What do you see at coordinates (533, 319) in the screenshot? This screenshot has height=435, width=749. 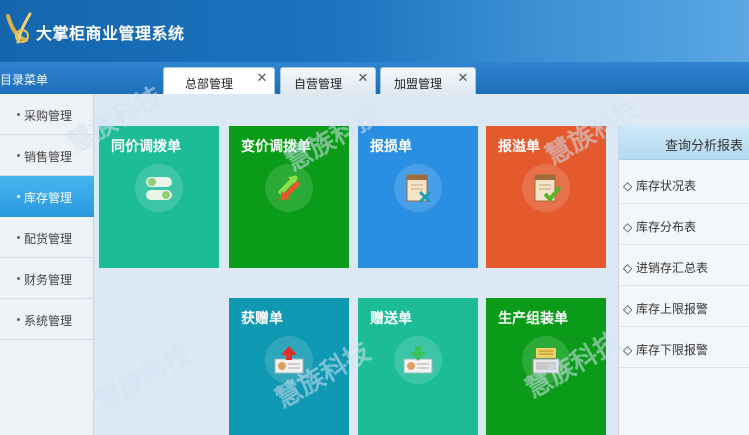 I see `tile-label: 生产组装单` at bounding box center [533, 319].